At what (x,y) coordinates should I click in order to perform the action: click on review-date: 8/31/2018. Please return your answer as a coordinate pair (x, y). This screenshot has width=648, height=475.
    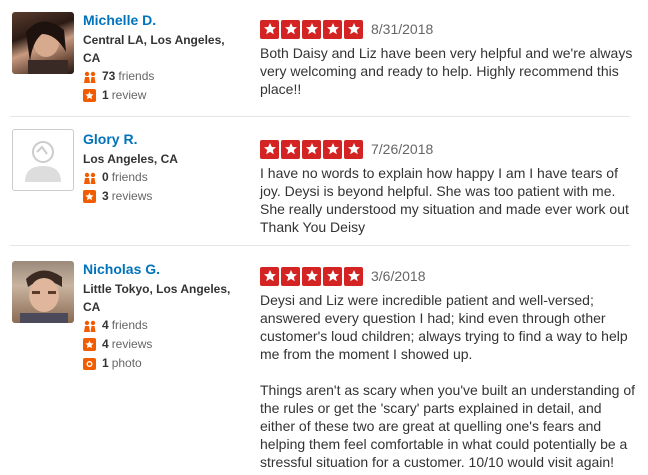
    Looking at the image, I should click on (402, 29).